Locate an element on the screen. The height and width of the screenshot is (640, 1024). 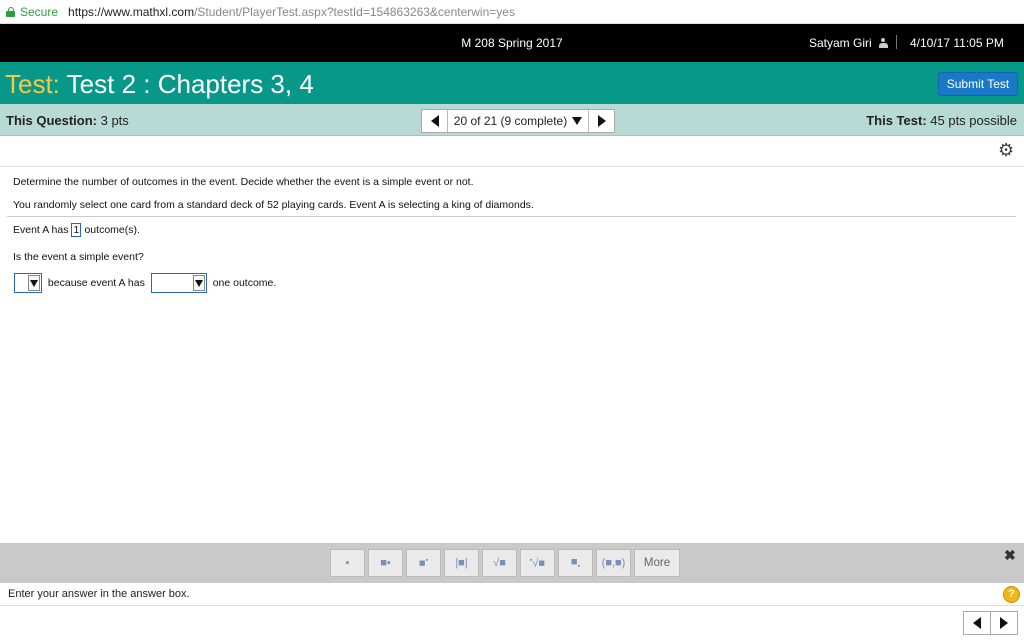
absolute-value-tool-button: |■| is located at coordinates (461, 563).